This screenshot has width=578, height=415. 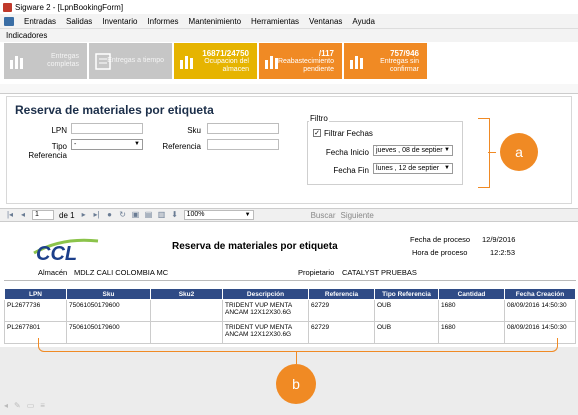 I want to click on menu-ayuda: Ayuda, so click(x=363, y=21).